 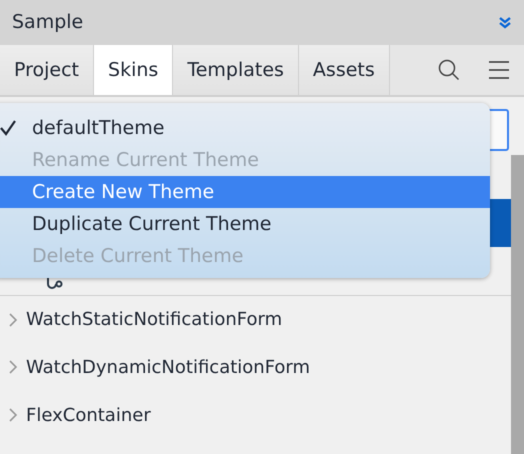 I want to click on menu-item: Duplicate Current Theme, so click(x=245, y=224).